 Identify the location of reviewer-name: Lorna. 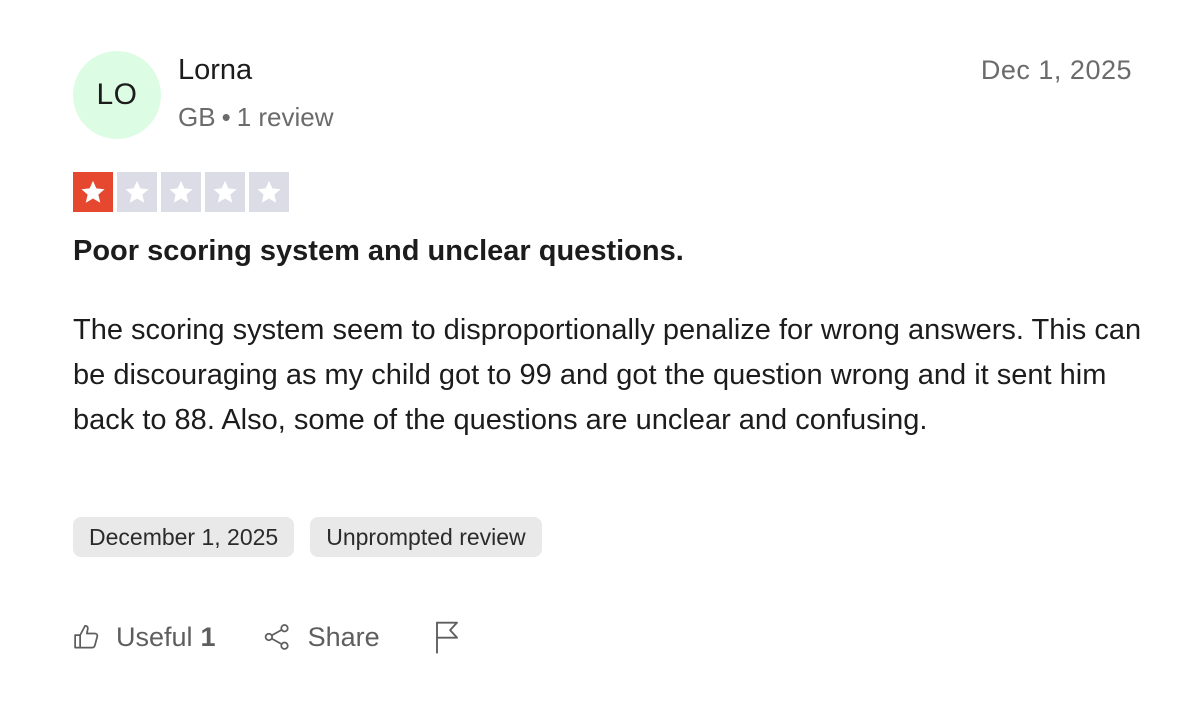
(215, 70).